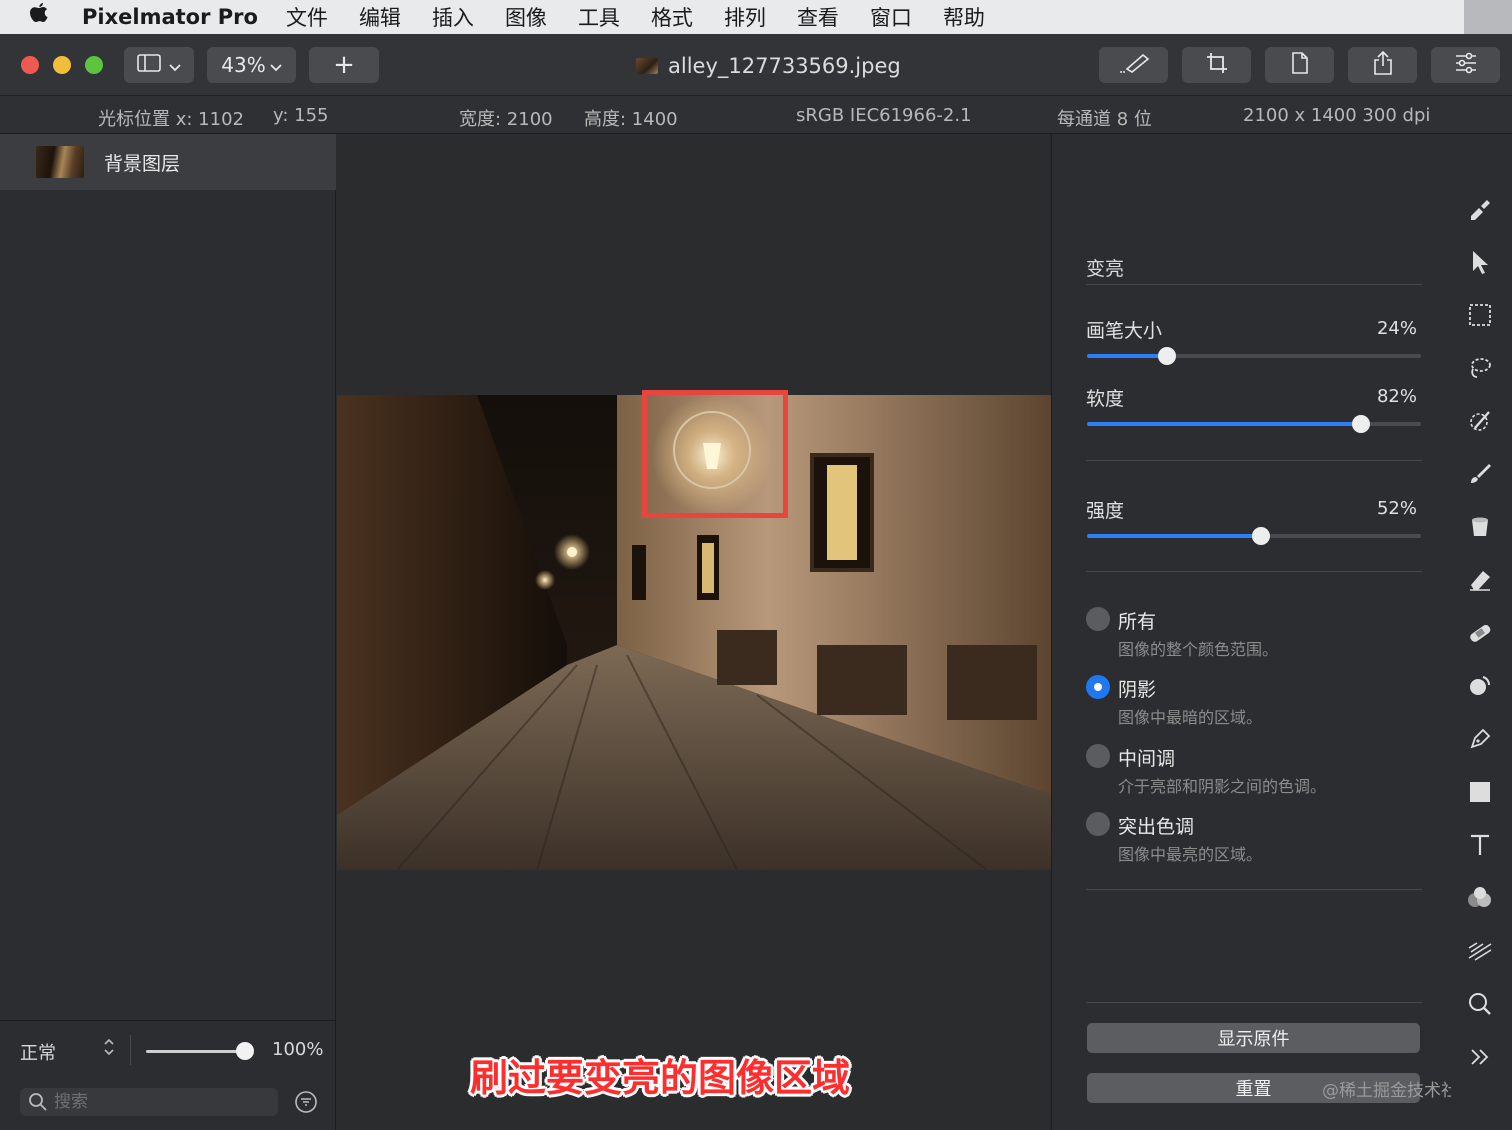  I want to click on menu-file: 文件, so click(307, 17).